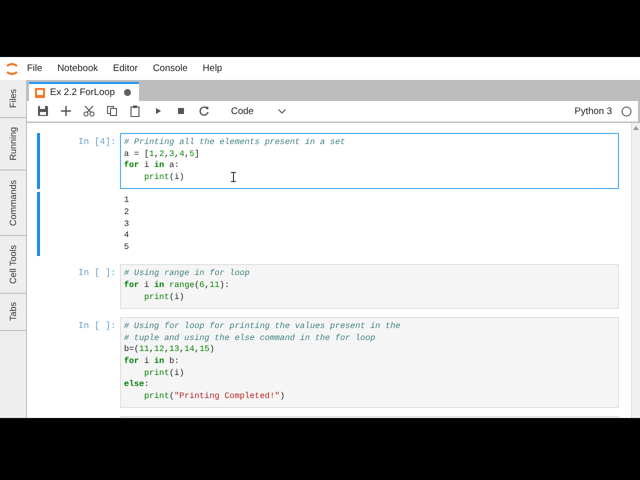  I want to click on menu-item: Notebook, so click(77, 68).